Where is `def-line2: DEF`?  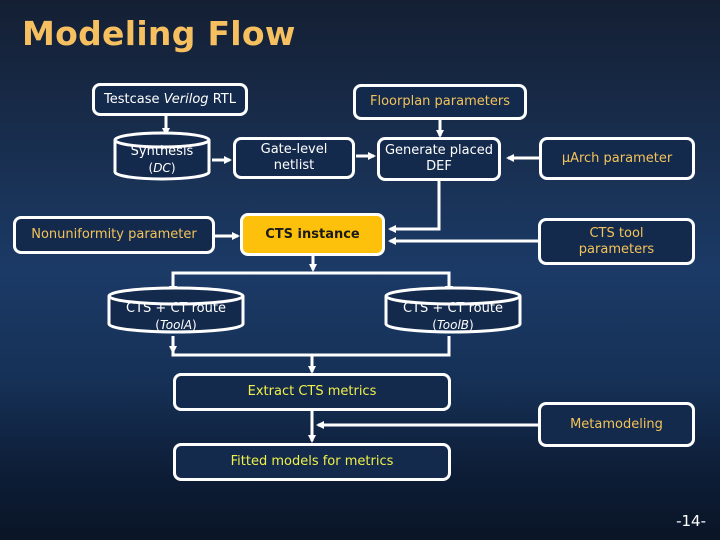
def-line2: DEF is located at coordinates (439, 166).